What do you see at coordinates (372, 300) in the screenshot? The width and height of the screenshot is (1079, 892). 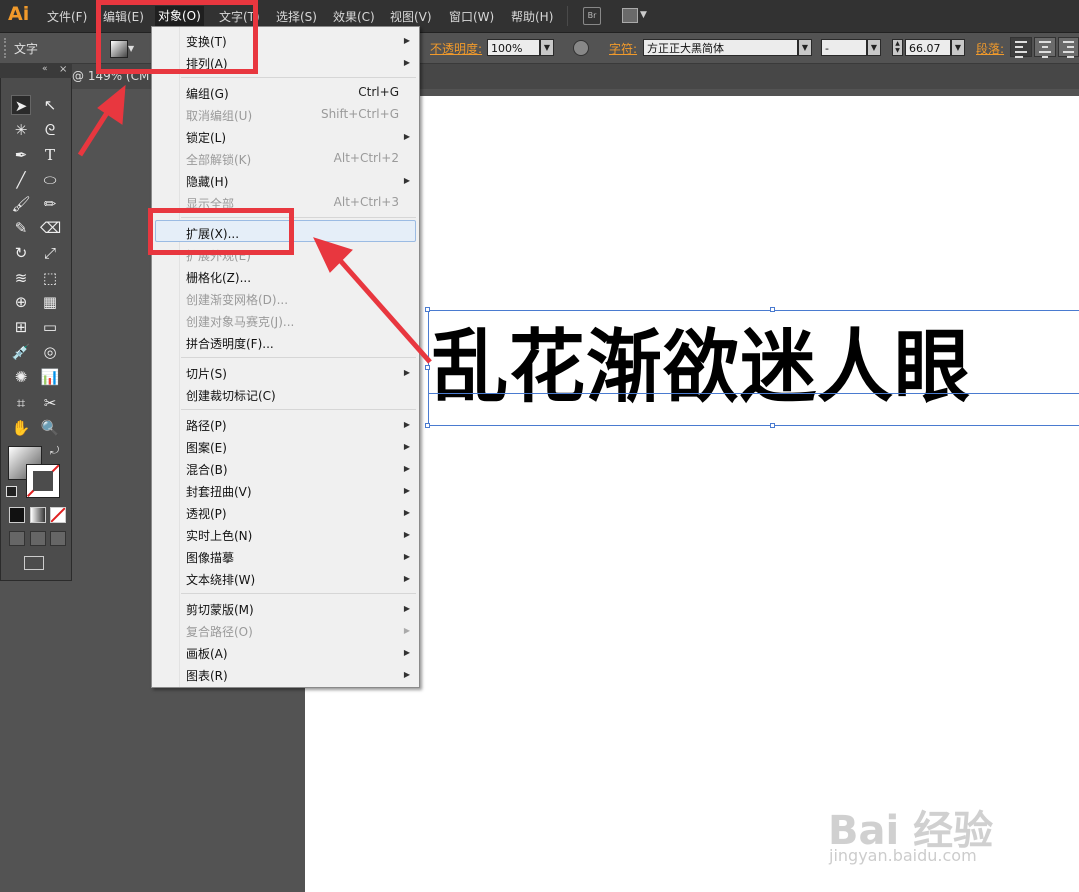 I see `arrow-to-expand-icon` at bounding box center [372, 300].